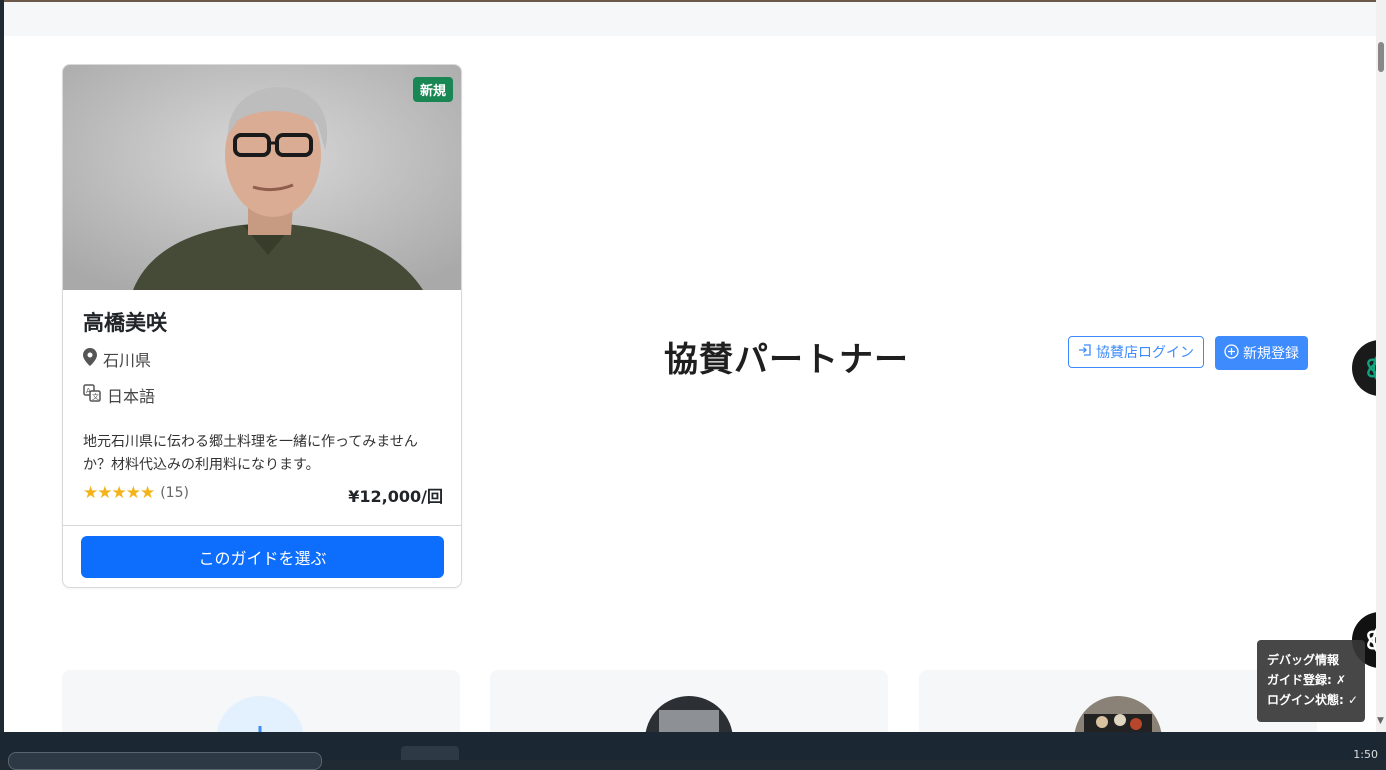 Image resolution: width=1386 pixels, height=770 pixels. I want to click on guide-prefecture: 石川県, so click(117, 359).